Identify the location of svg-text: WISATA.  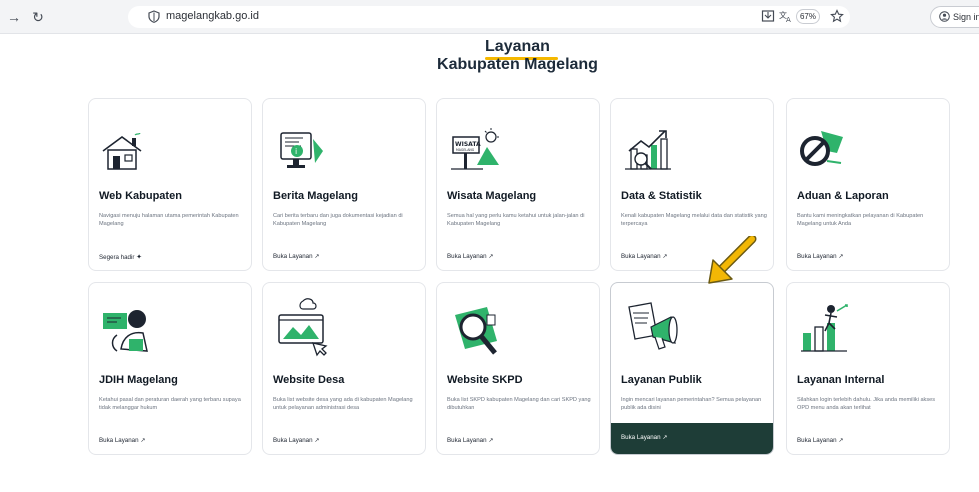
(468, 144).